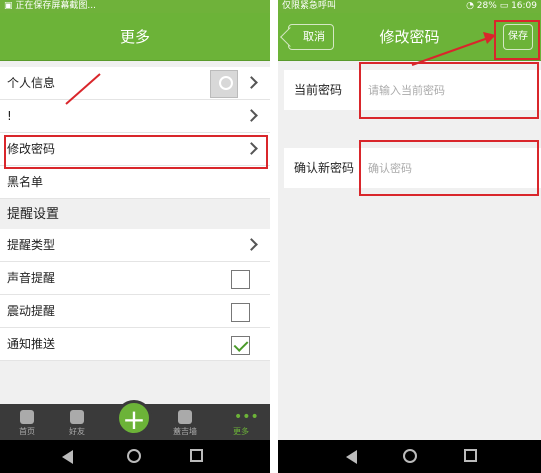 The image size is (541, 473). I want to click on status-time: 16:09, so click(524, 6).